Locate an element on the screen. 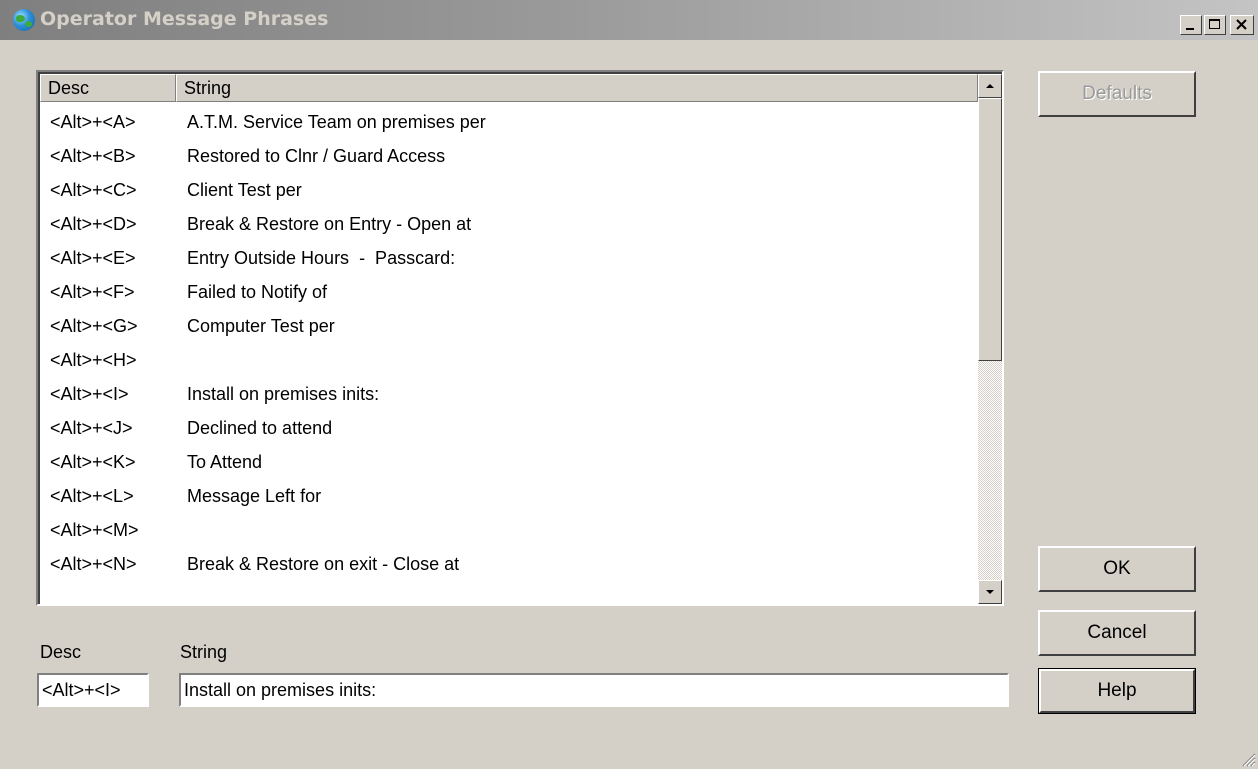 The height and width of the screenshot is (769, 1258). arrow-up-icon is located at coordinates (990, 86).